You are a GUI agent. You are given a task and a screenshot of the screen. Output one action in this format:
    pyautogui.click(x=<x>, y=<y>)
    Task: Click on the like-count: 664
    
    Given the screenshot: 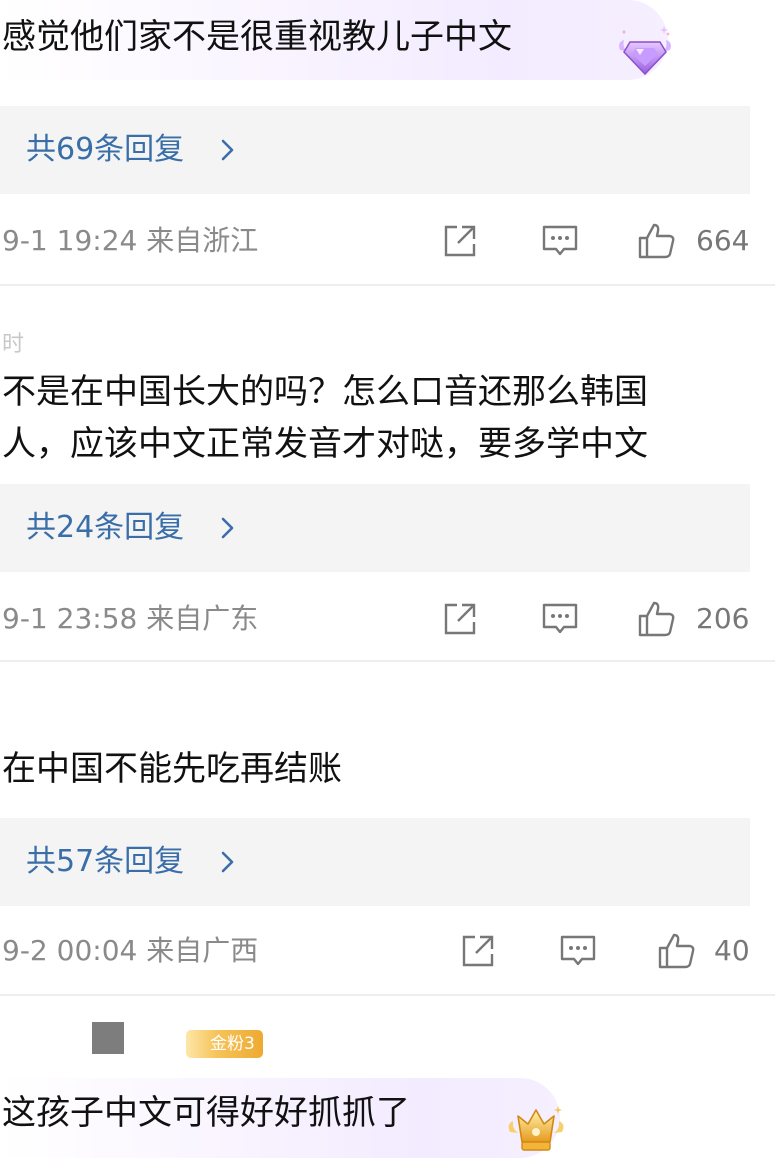 What is the action you would take?
    pyautogui.click(x=723, y=240)
    